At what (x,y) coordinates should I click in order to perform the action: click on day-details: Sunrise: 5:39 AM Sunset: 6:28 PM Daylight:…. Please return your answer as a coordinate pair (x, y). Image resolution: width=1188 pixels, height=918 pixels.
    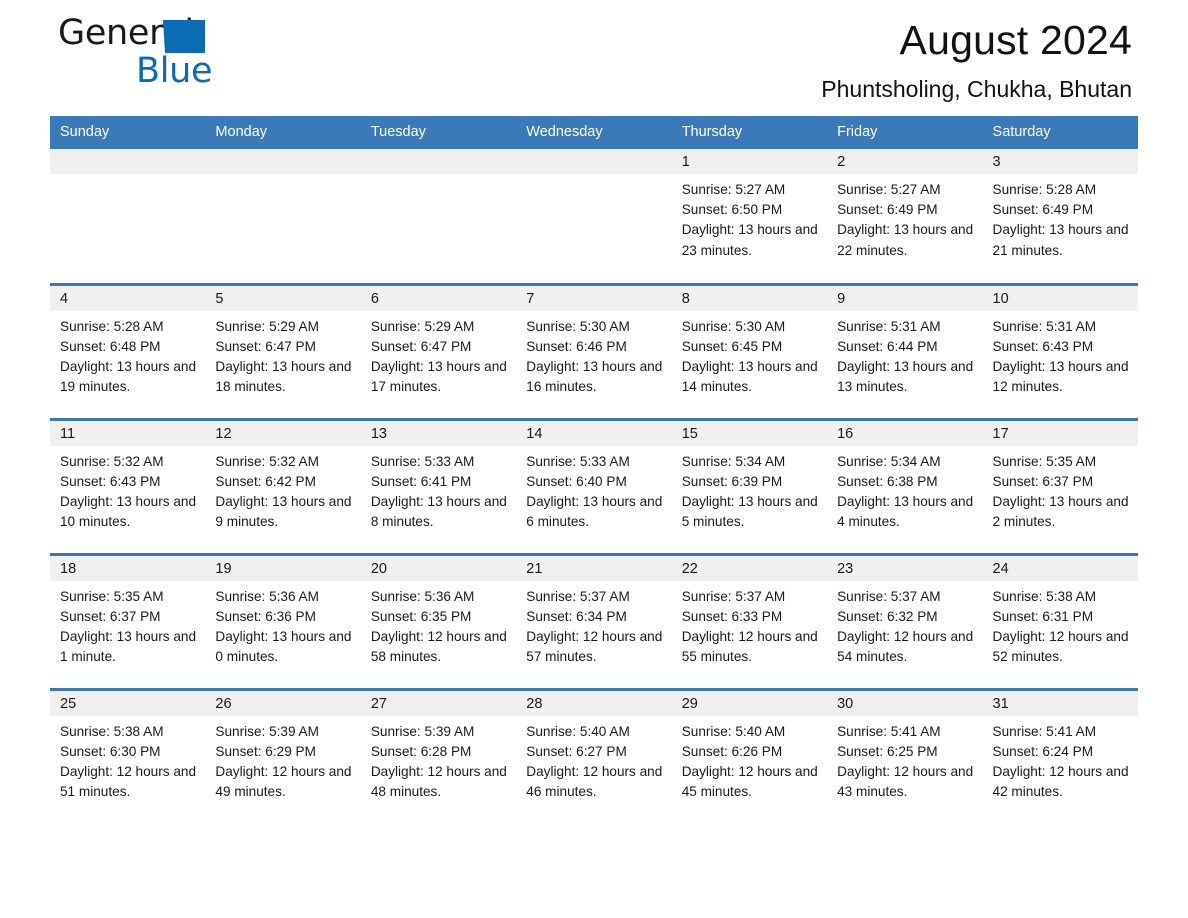
    Looking at the image, I should click on (438, 759).